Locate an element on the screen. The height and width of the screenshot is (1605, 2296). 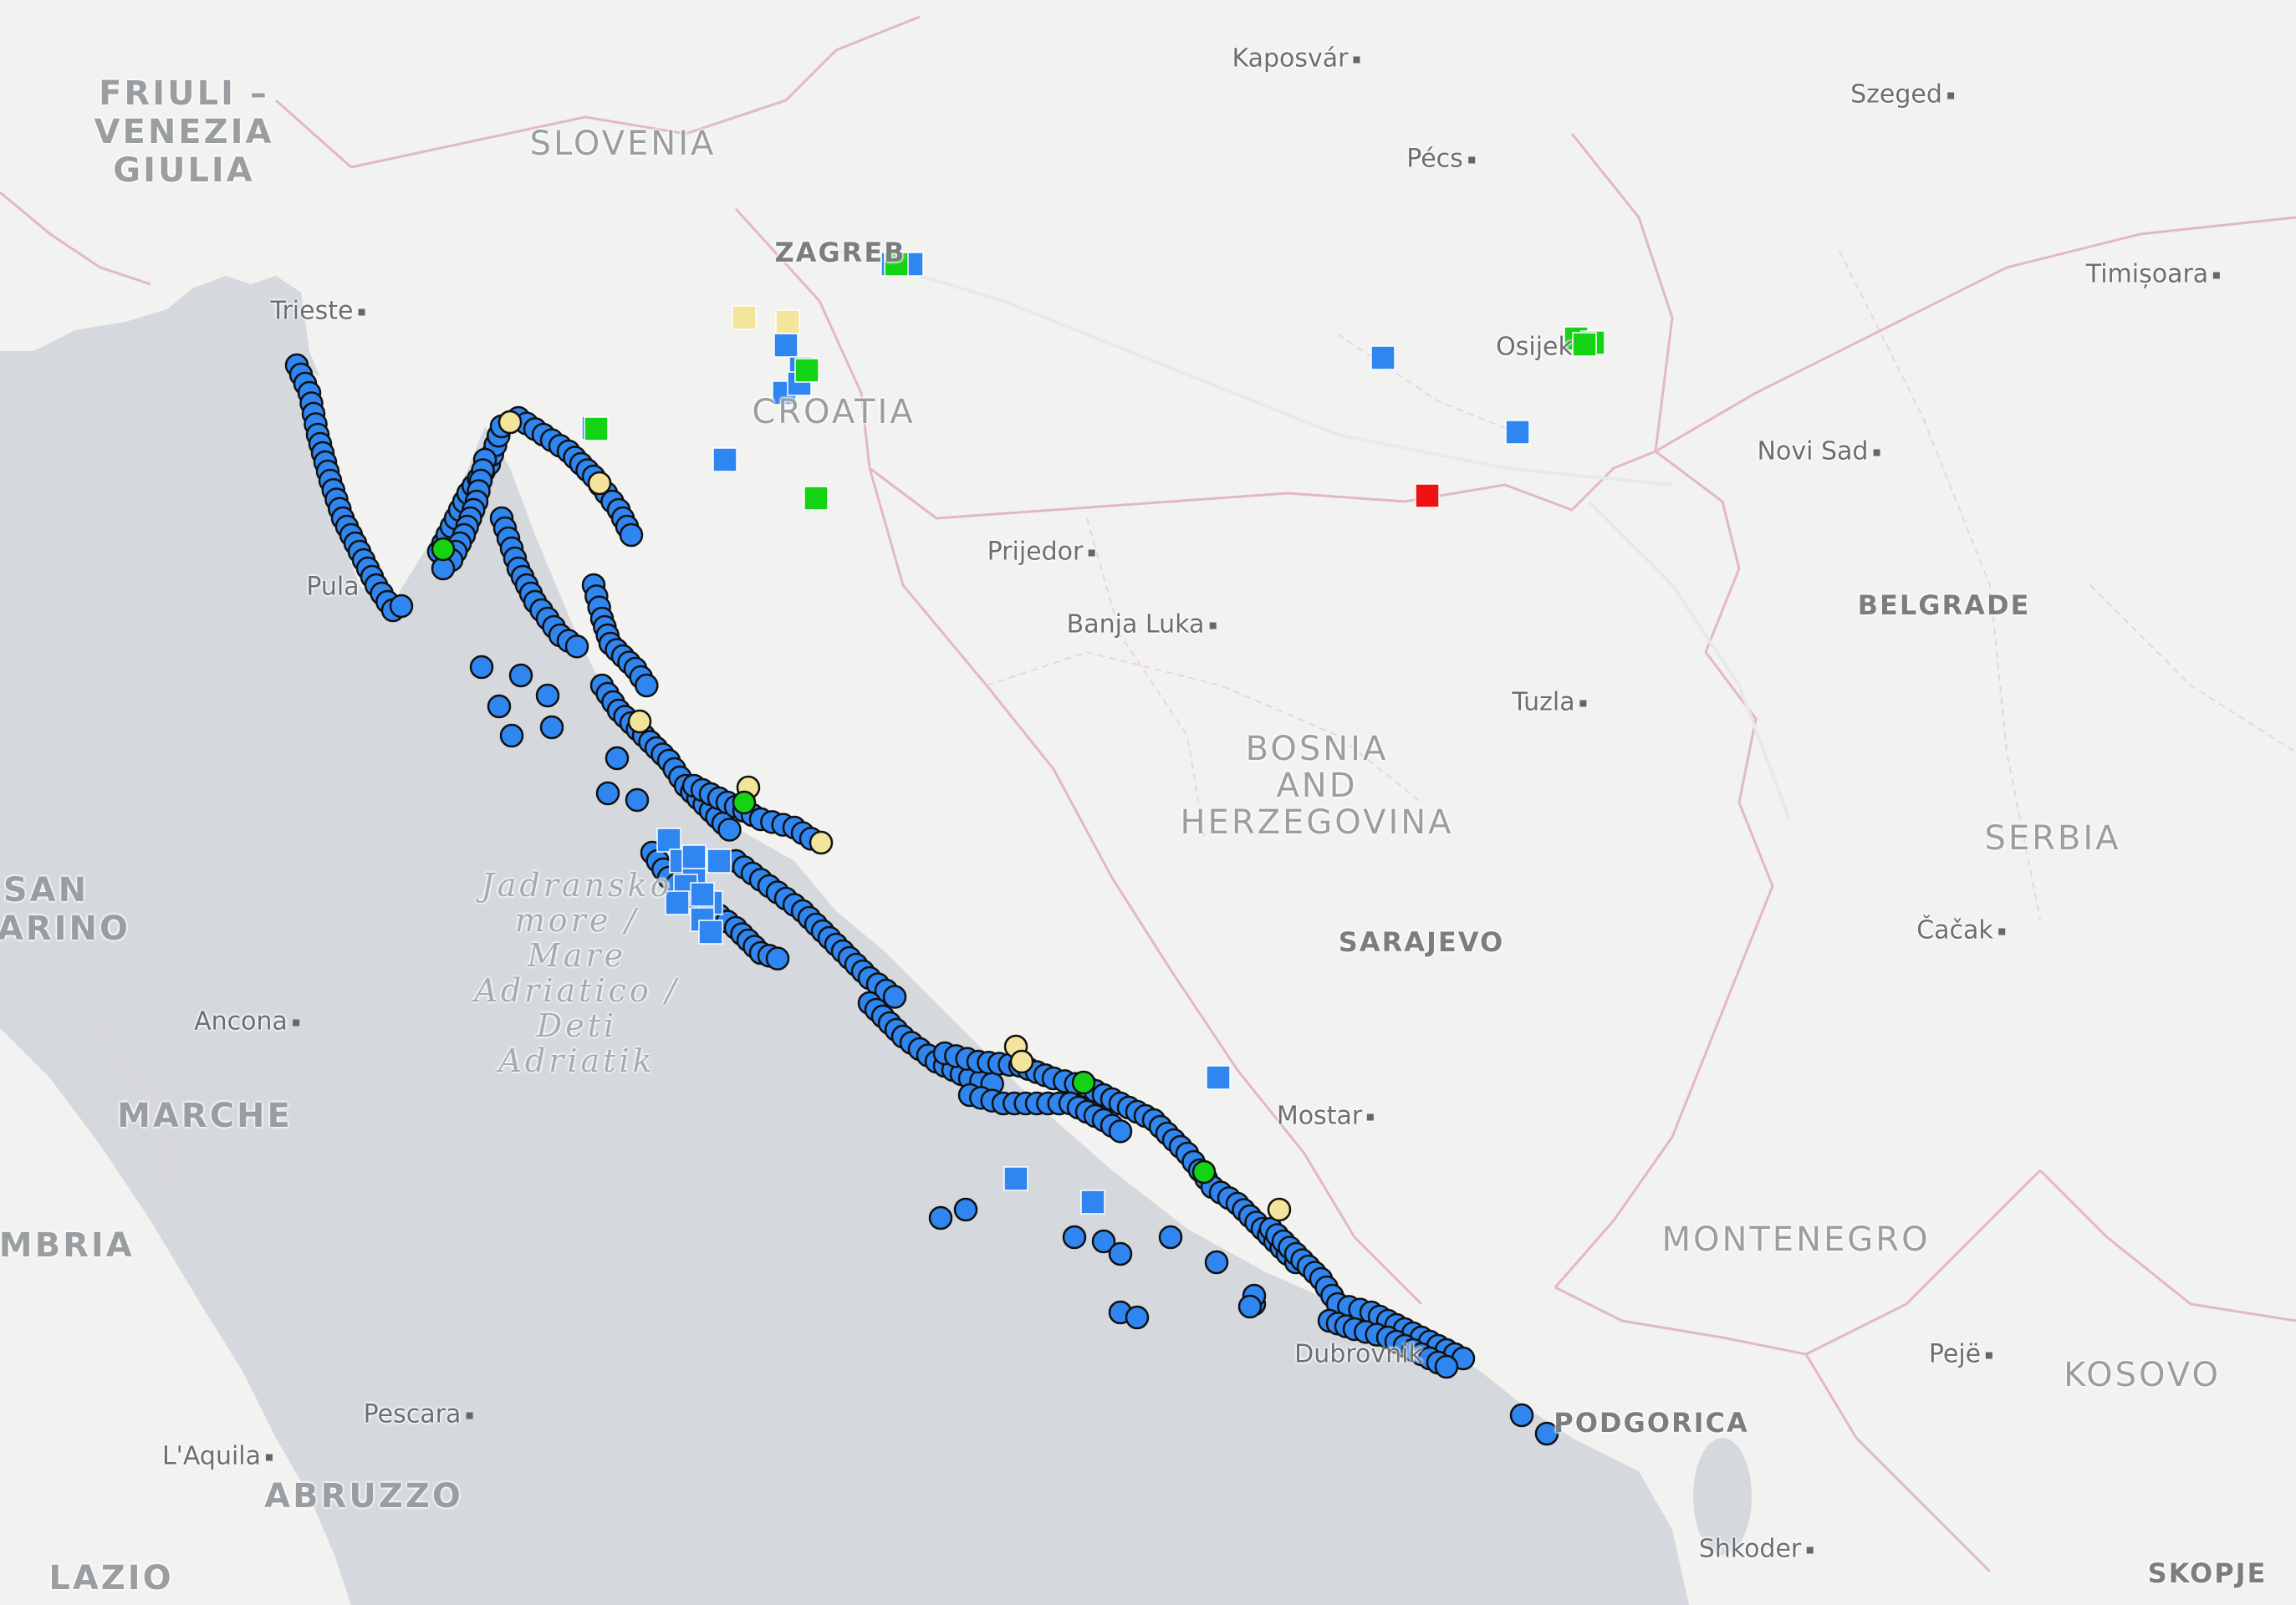
label-dubrovnik: Dubrovnik is located at coordinates (1359, 1354).